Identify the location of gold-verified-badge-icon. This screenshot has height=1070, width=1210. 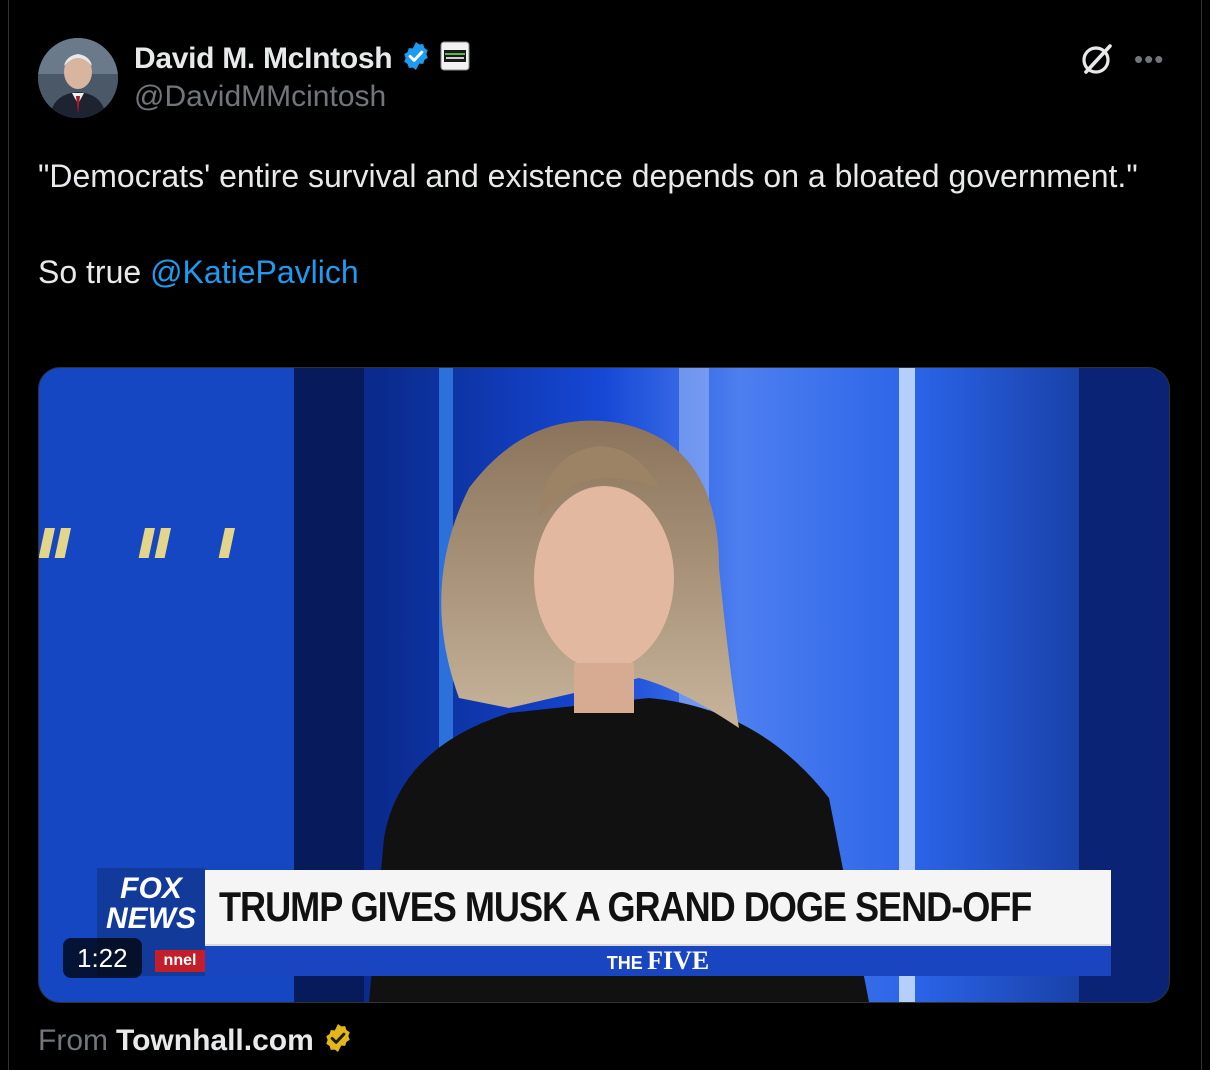
(338, 1040).